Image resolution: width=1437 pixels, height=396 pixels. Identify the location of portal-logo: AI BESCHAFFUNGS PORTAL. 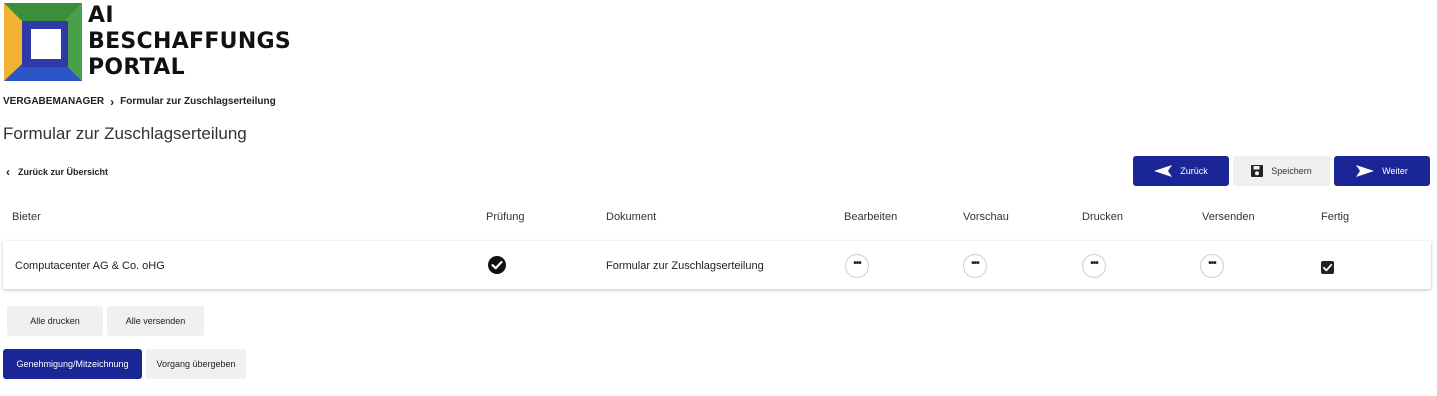
(154, 43).